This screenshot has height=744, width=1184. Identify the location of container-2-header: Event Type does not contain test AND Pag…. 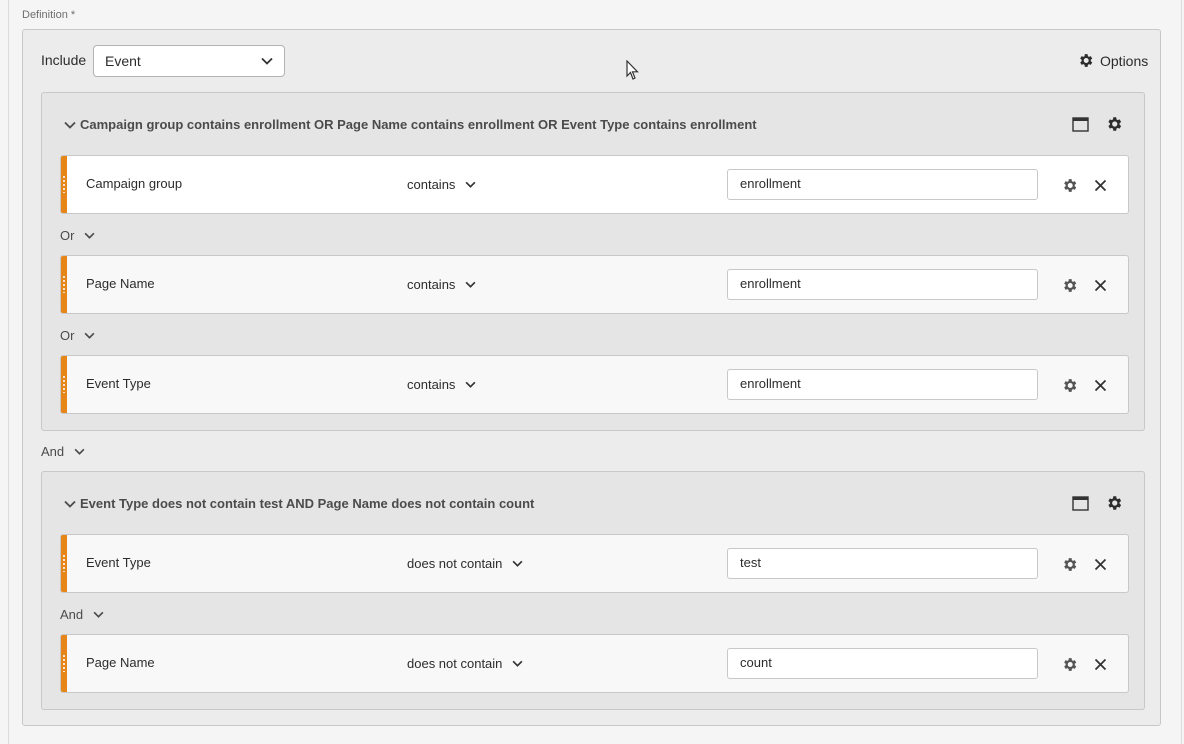
(299, 503).